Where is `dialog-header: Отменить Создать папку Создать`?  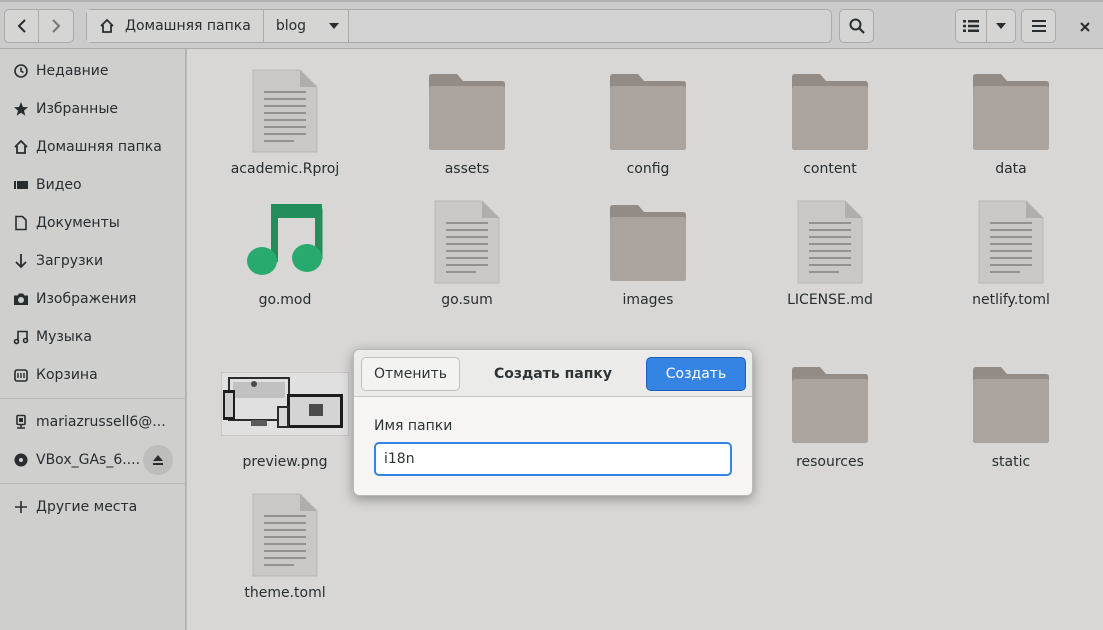 dialog-header: Отменить Создать папку Создать is located at coordinates (553, 373).